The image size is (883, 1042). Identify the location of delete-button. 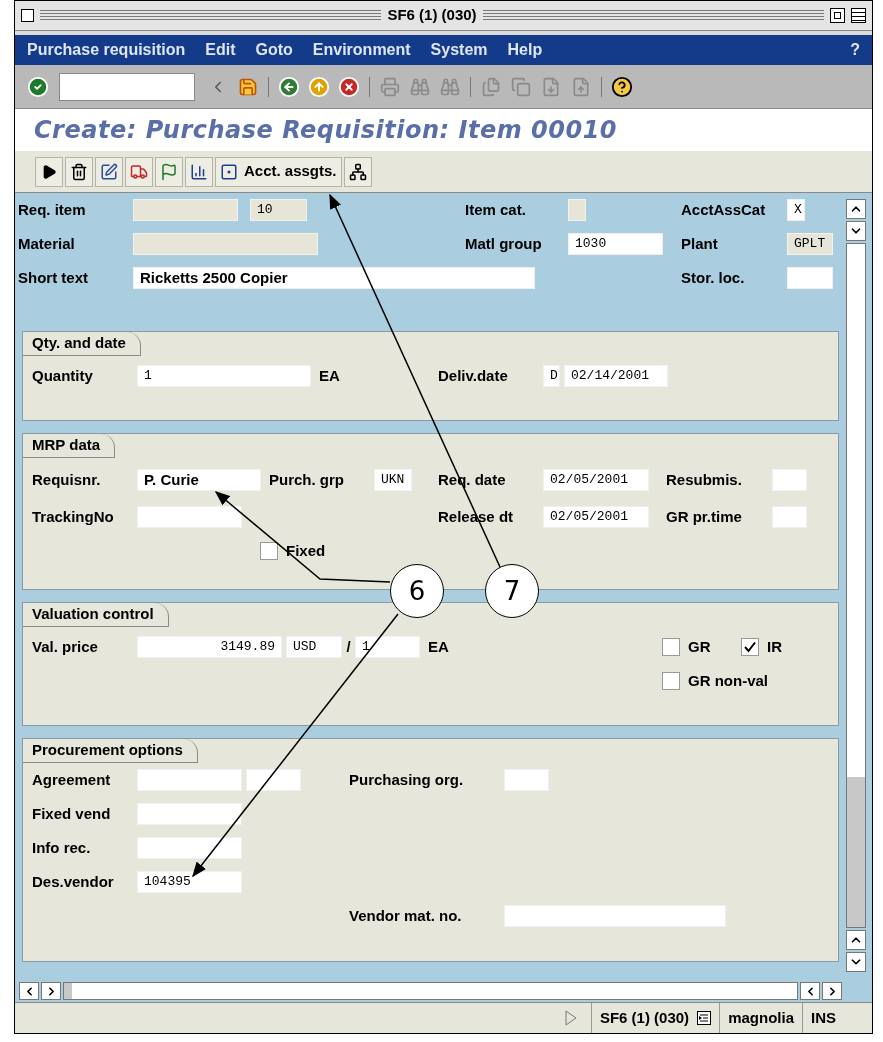
(79, 171).